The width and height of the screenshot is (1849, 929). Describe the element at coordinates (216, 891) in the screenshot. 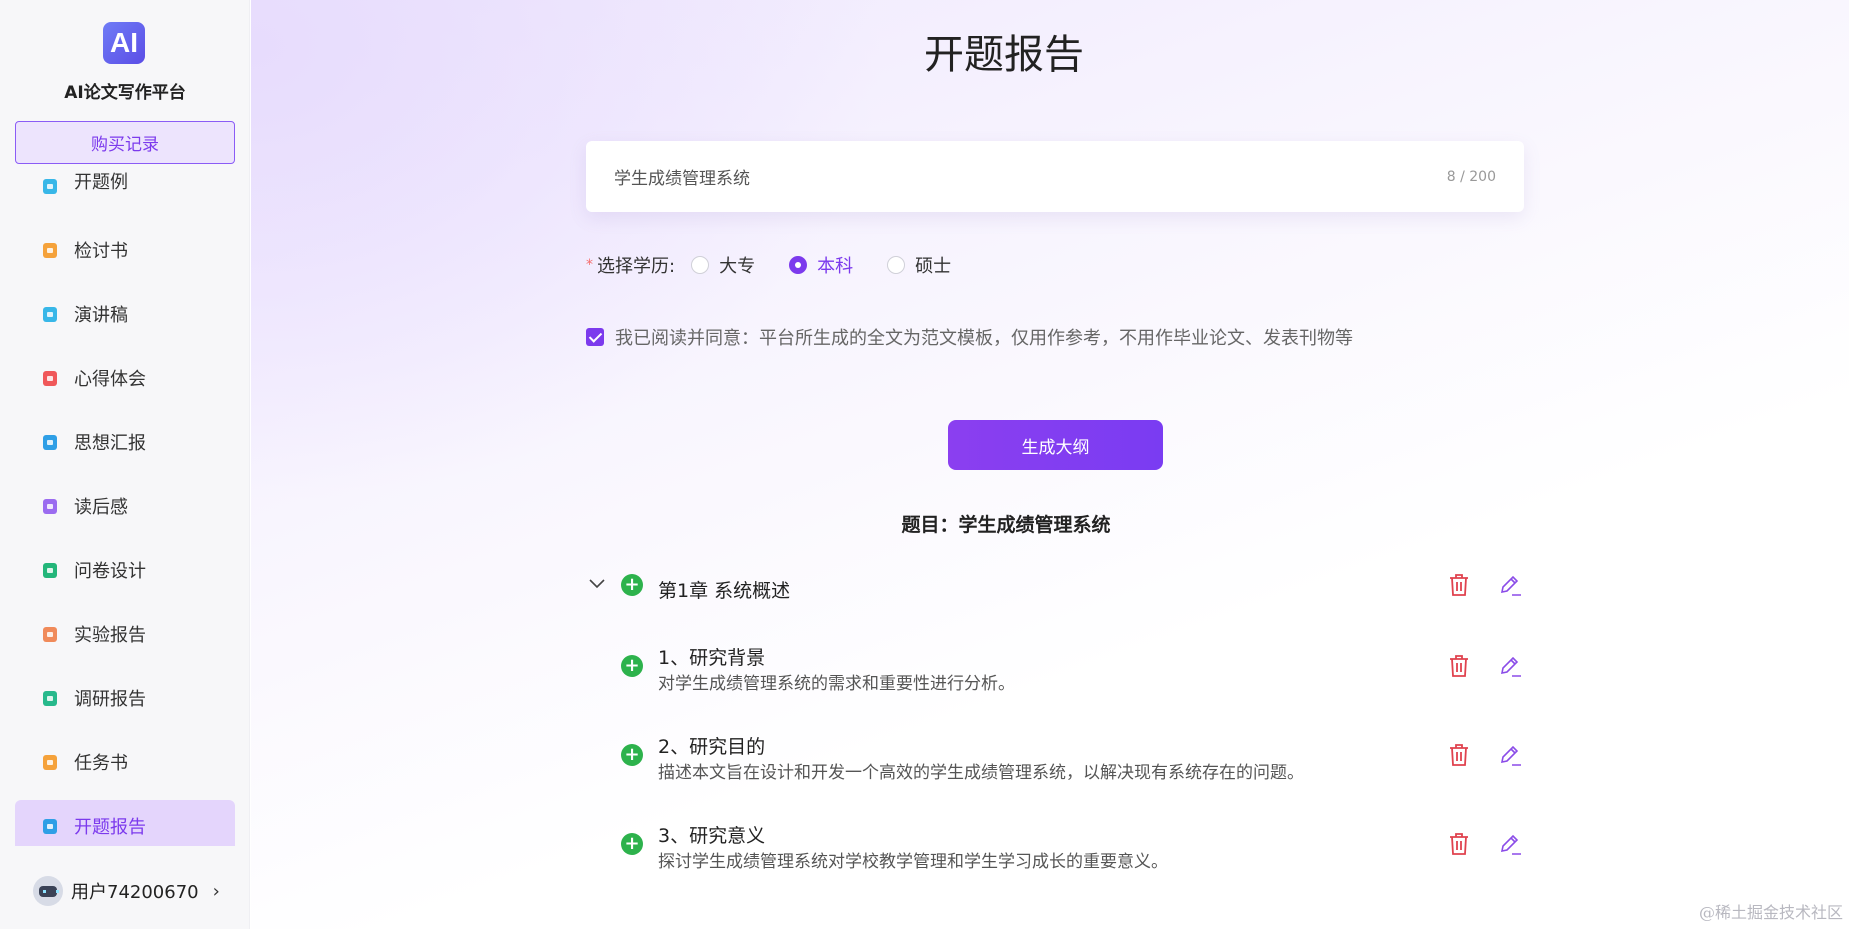

I see `chevron-right-icon: ›` at that location.